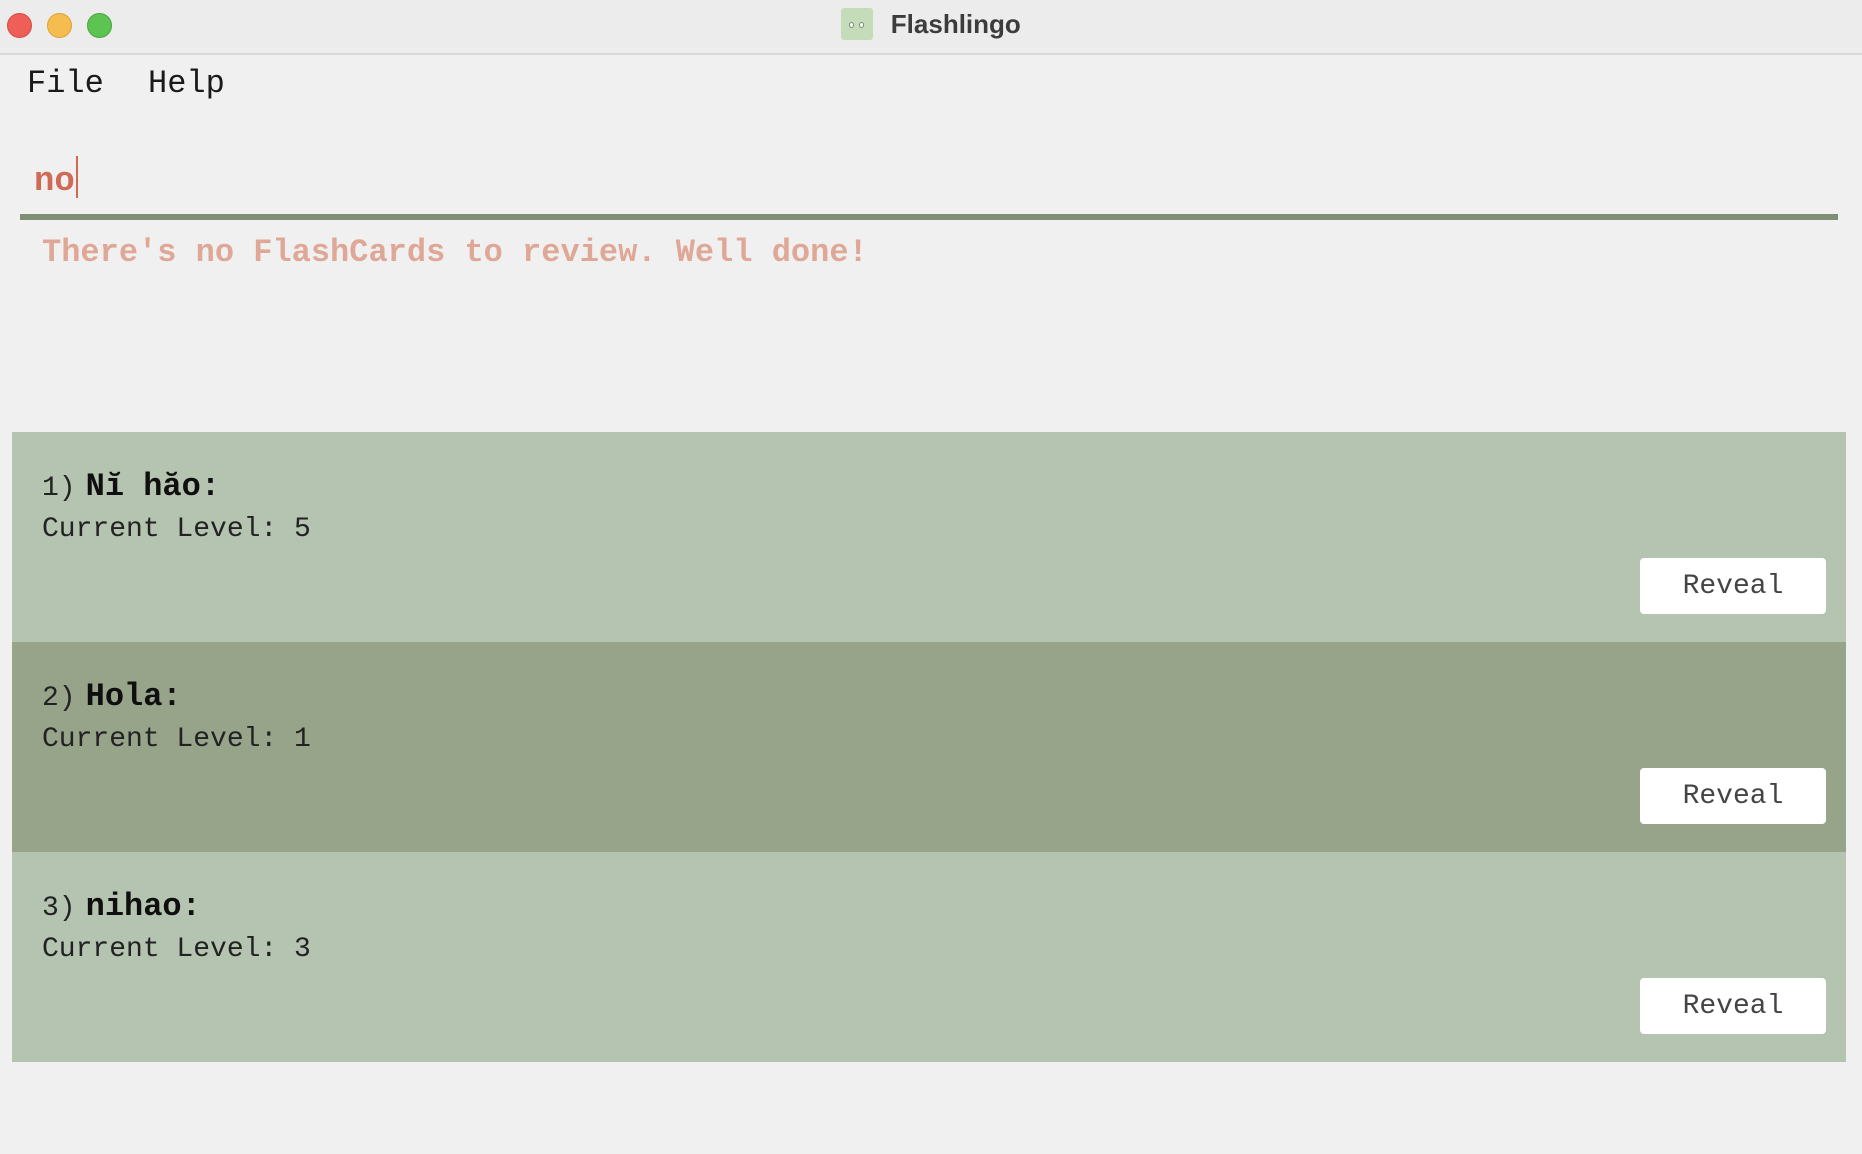  I want to click on text-caret, so click(76, 177).